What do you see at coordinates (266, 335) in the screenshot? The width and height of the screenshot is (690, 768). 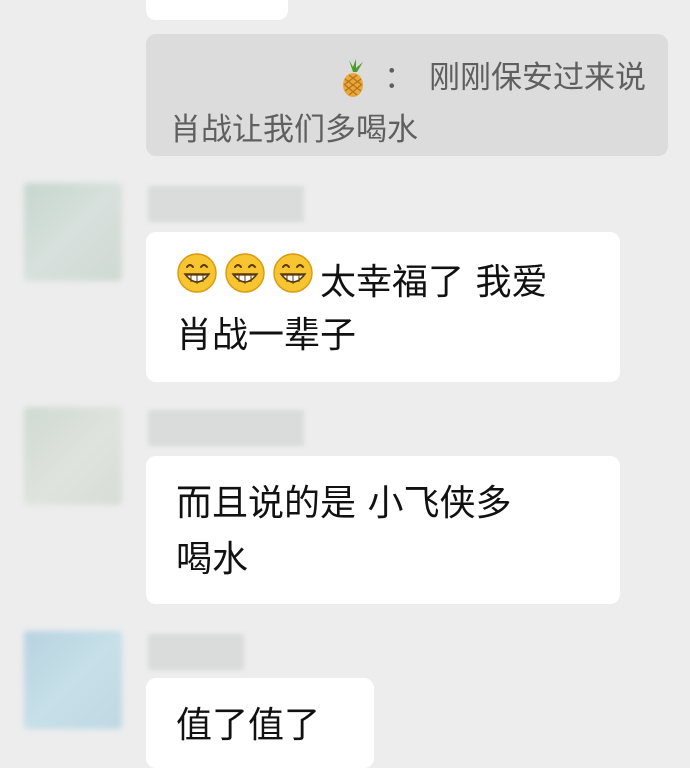 I see `message-text: 肖战一辈子` at bounding box center [266, 335].